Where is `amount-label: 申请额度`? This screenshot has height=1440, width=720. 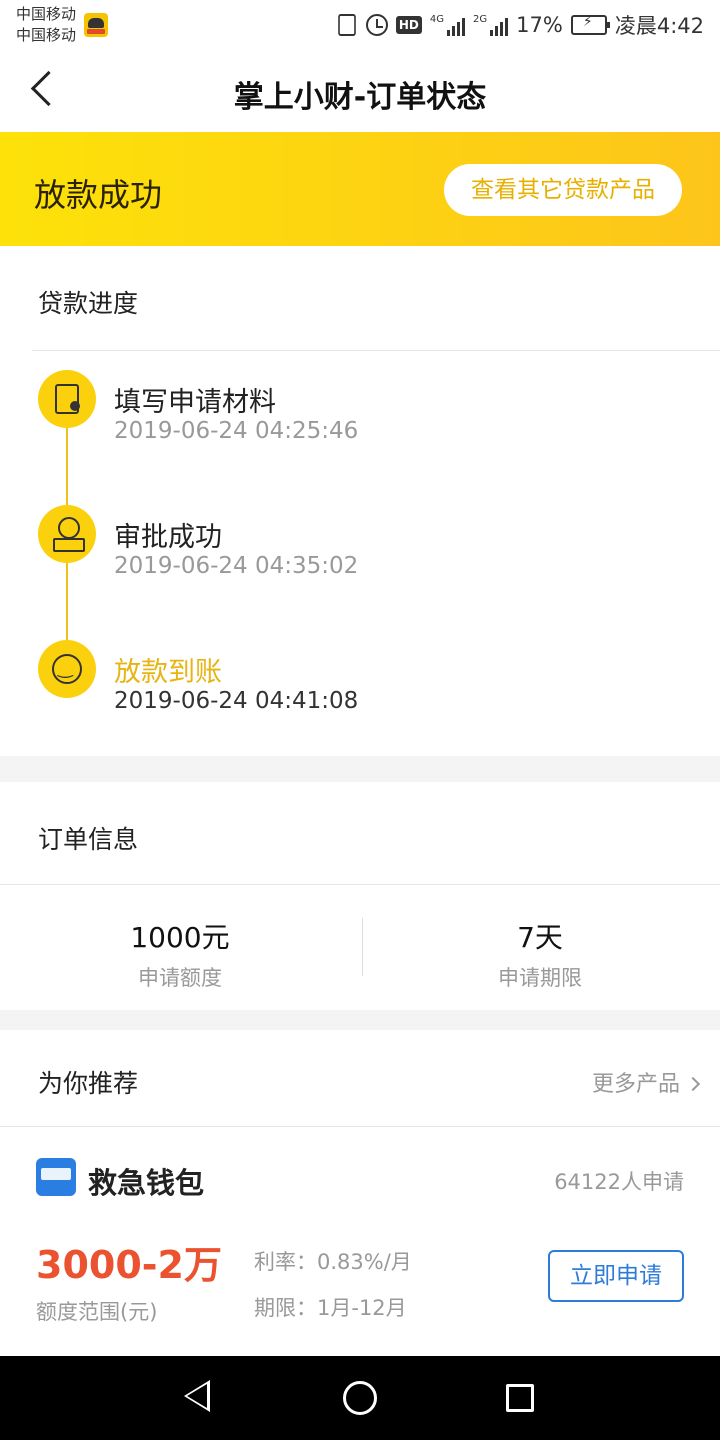 amount-label: 申请额度 is located at coordinates (180, 978).